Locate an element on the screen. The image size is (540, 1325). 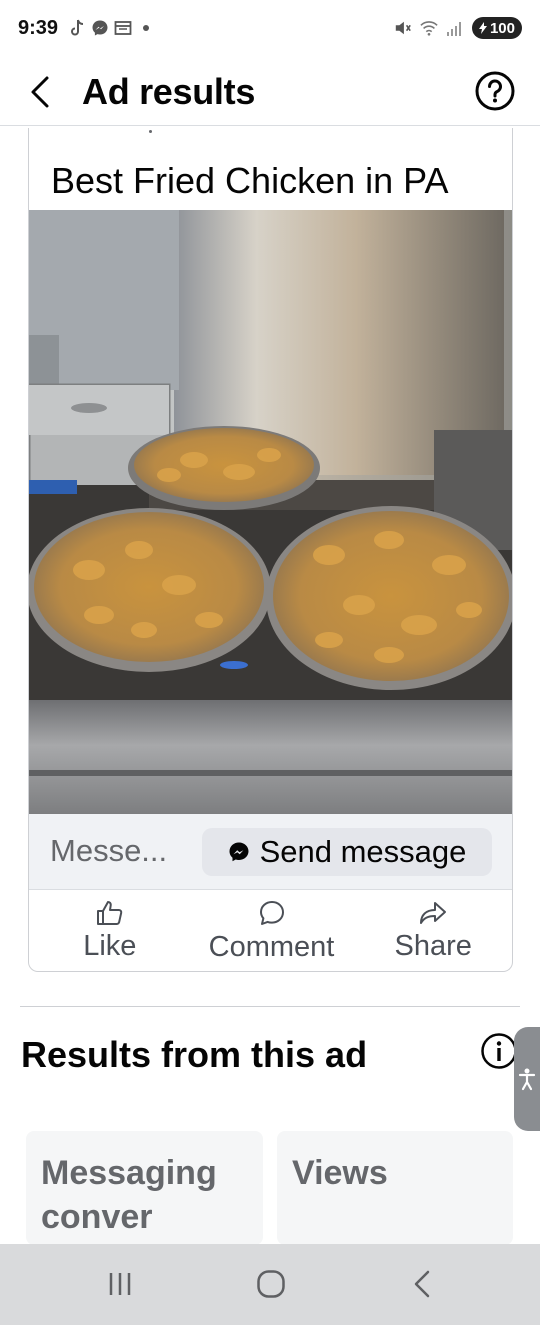
back-button is located at coordinates (40, 92).